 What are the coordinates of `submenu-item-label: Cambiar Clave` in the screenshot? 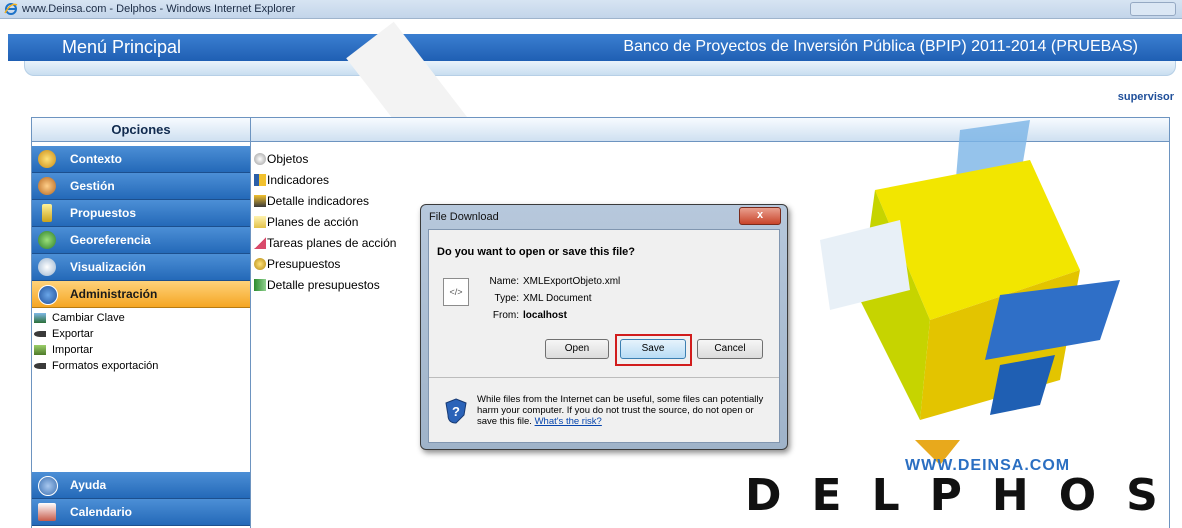 It's located at (88, 318).